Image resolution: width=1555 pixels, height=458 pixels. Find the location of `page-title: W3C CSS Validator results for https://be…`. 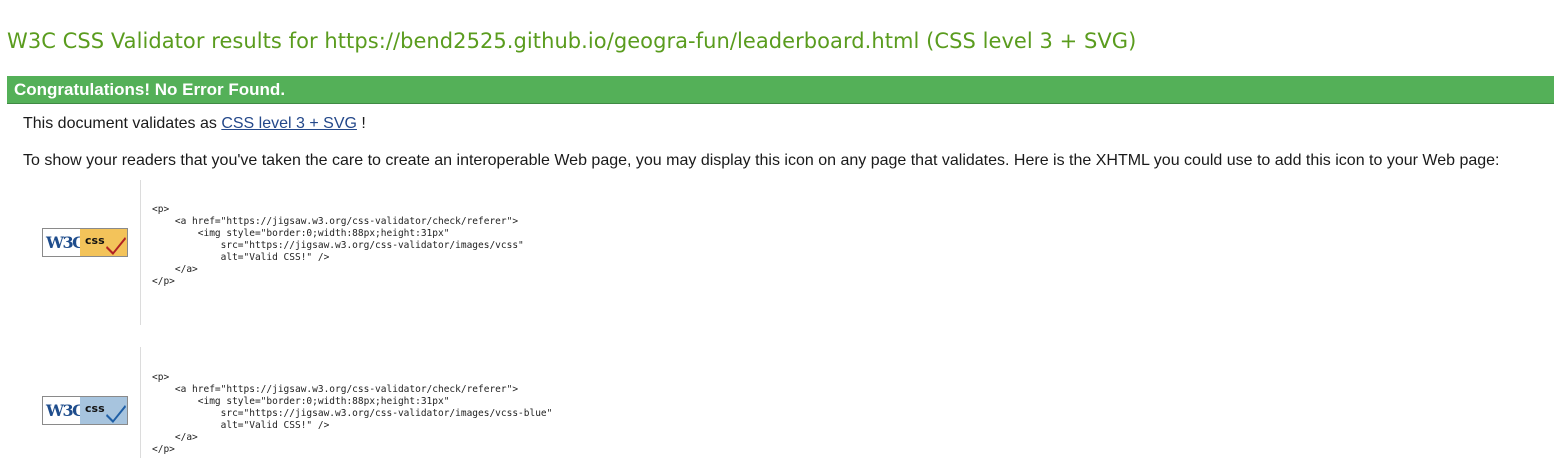

page-title: W3C CSS Validator results for https://be… is located at coordinates (572, 41).